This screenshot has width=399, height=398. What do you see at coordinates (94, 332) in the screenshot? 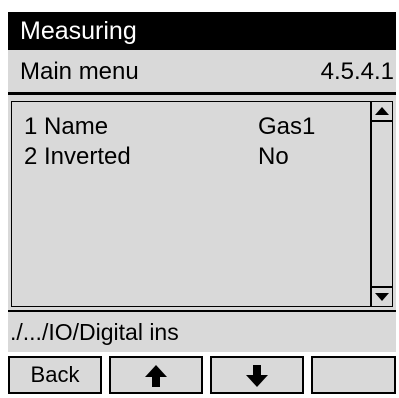
I see `breadcrumb-path: ./.../IO/Digital ins` at bounding box center [94, 332].